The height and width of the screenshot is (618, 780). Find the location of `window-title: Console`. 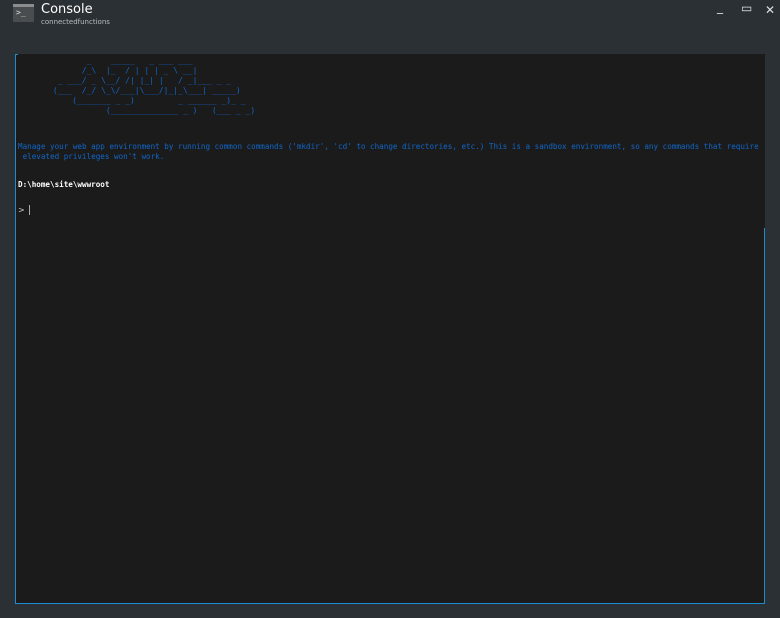

window-title: Console is located at coordinates (67, 9).